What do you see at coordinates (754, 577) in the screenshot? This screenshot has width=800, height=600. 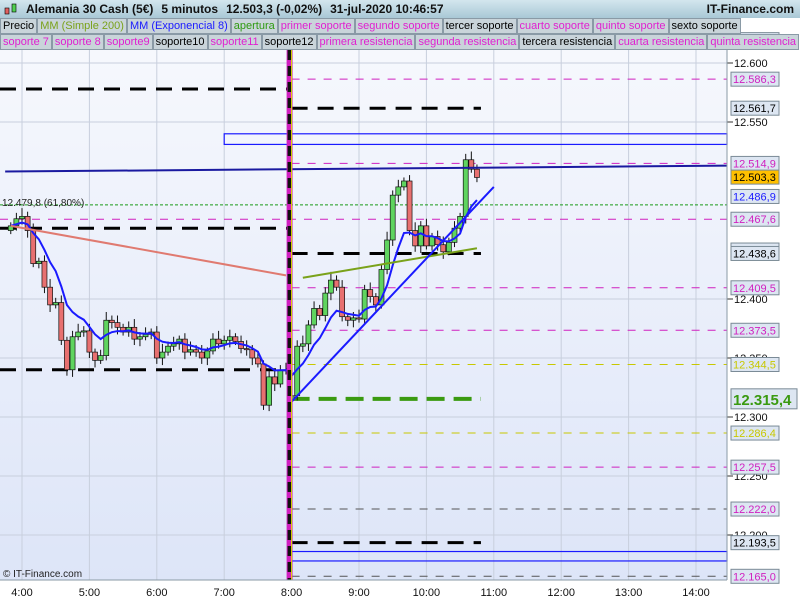 I see `price-label: 12.165,0` at bounding box center [754, 577].